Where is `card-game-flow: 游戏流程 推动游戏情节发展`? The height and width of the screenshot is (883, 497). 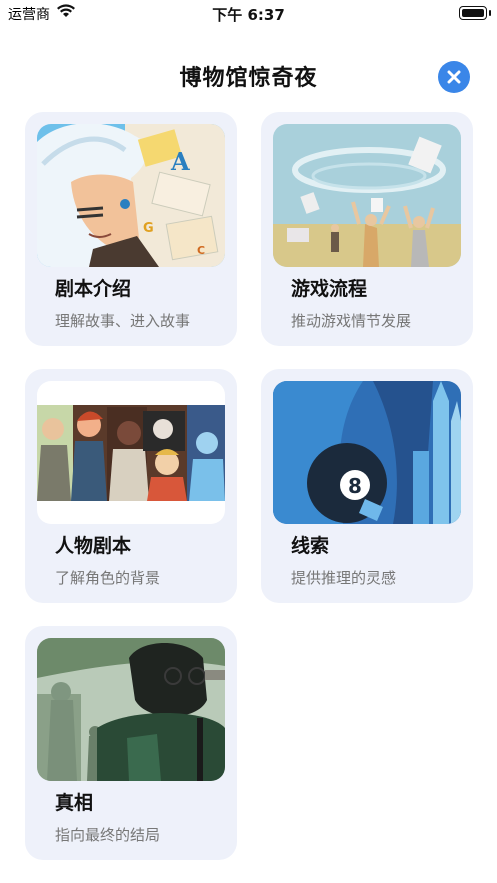
card-game-flow: 游戏流程 推动游戏情节发展 is located at coordinates (367, 229).